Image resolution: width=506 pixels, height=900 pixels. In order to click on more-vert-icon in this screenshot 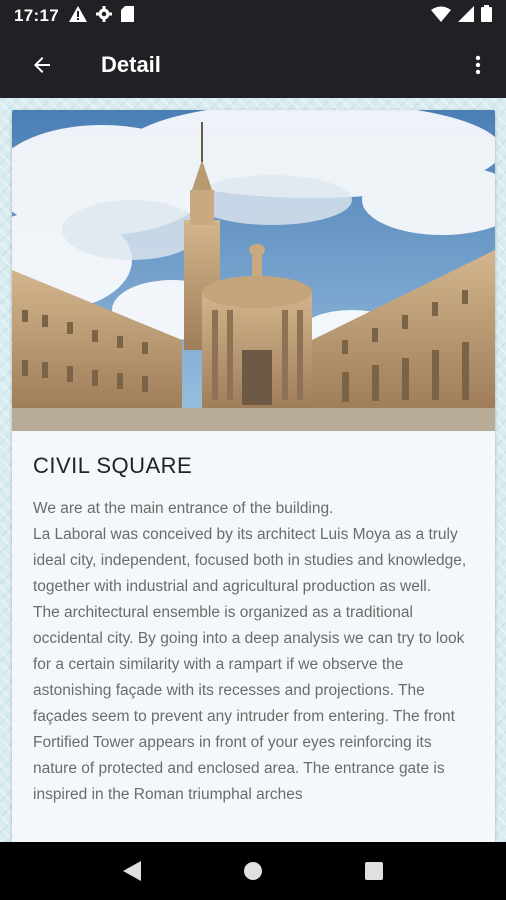, I will do `click(478, 65)`.